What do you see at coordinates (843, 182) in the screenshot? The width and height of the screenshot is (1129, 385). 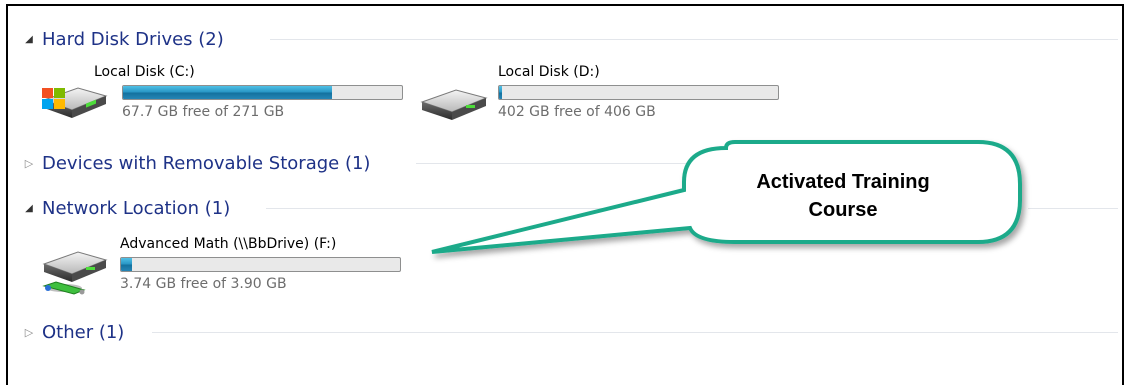 I see `callout-line-1: Activated Training` at bounding box center [843, 182].